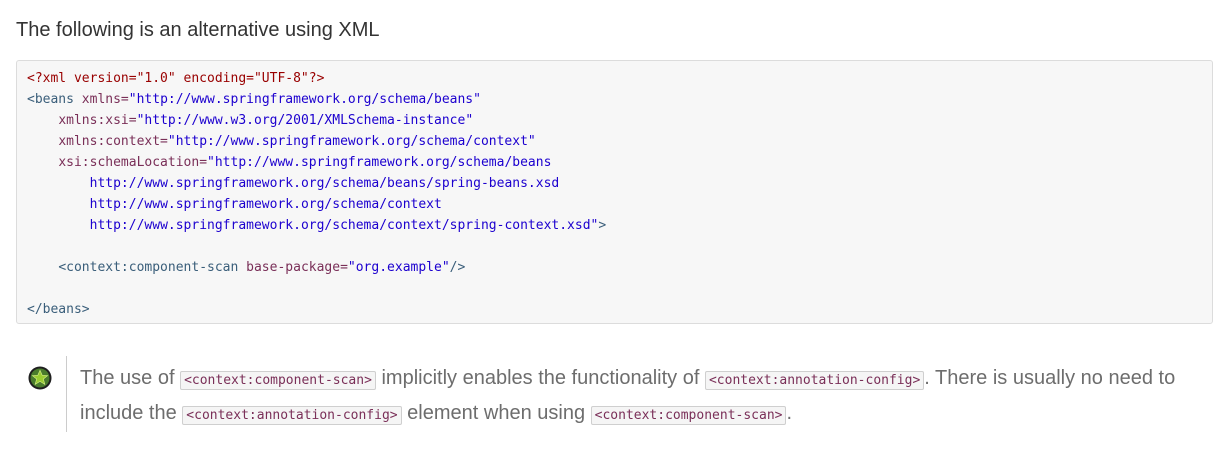 The image size is (1225, 453). What do you see at coordinates (40, 378) in the screenshot?
I see `star-tip-icon` at bounding box center [40, 378].